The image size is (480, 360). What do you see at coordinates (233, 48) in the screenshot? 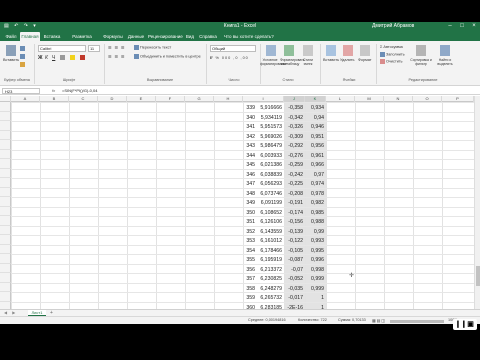
I see `number-format-select: Общий` at bounding box center [233, 48].